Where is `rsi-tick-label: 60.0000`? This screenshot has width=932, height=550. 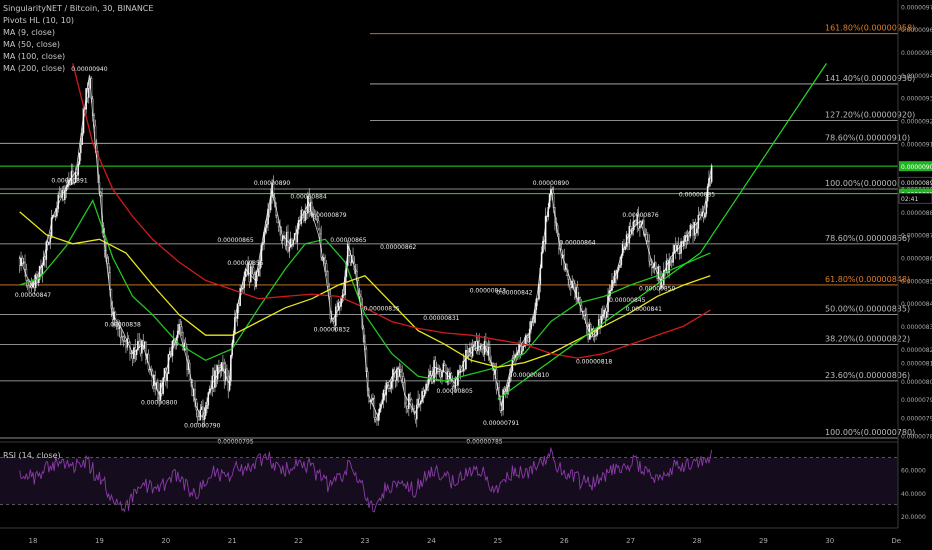
rsi-tick-label: 60.0000 is located at coordinates (913, 470).